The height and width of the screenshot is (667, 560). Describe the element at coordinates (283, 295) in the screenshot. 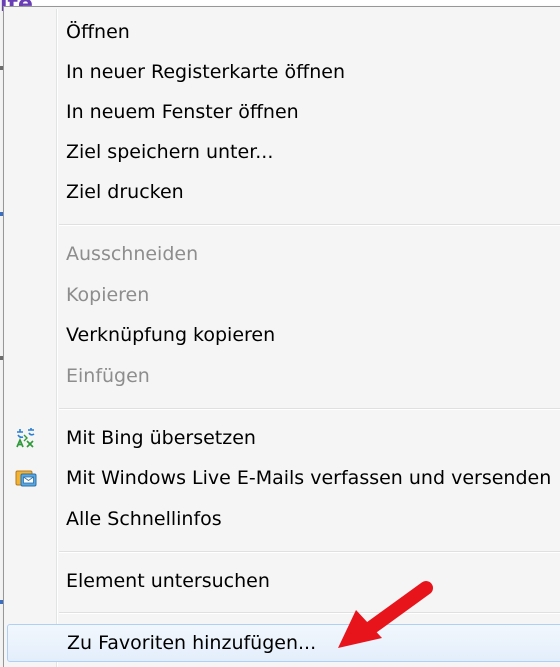

I see `menu-item-copy: Kopieren` at that location.